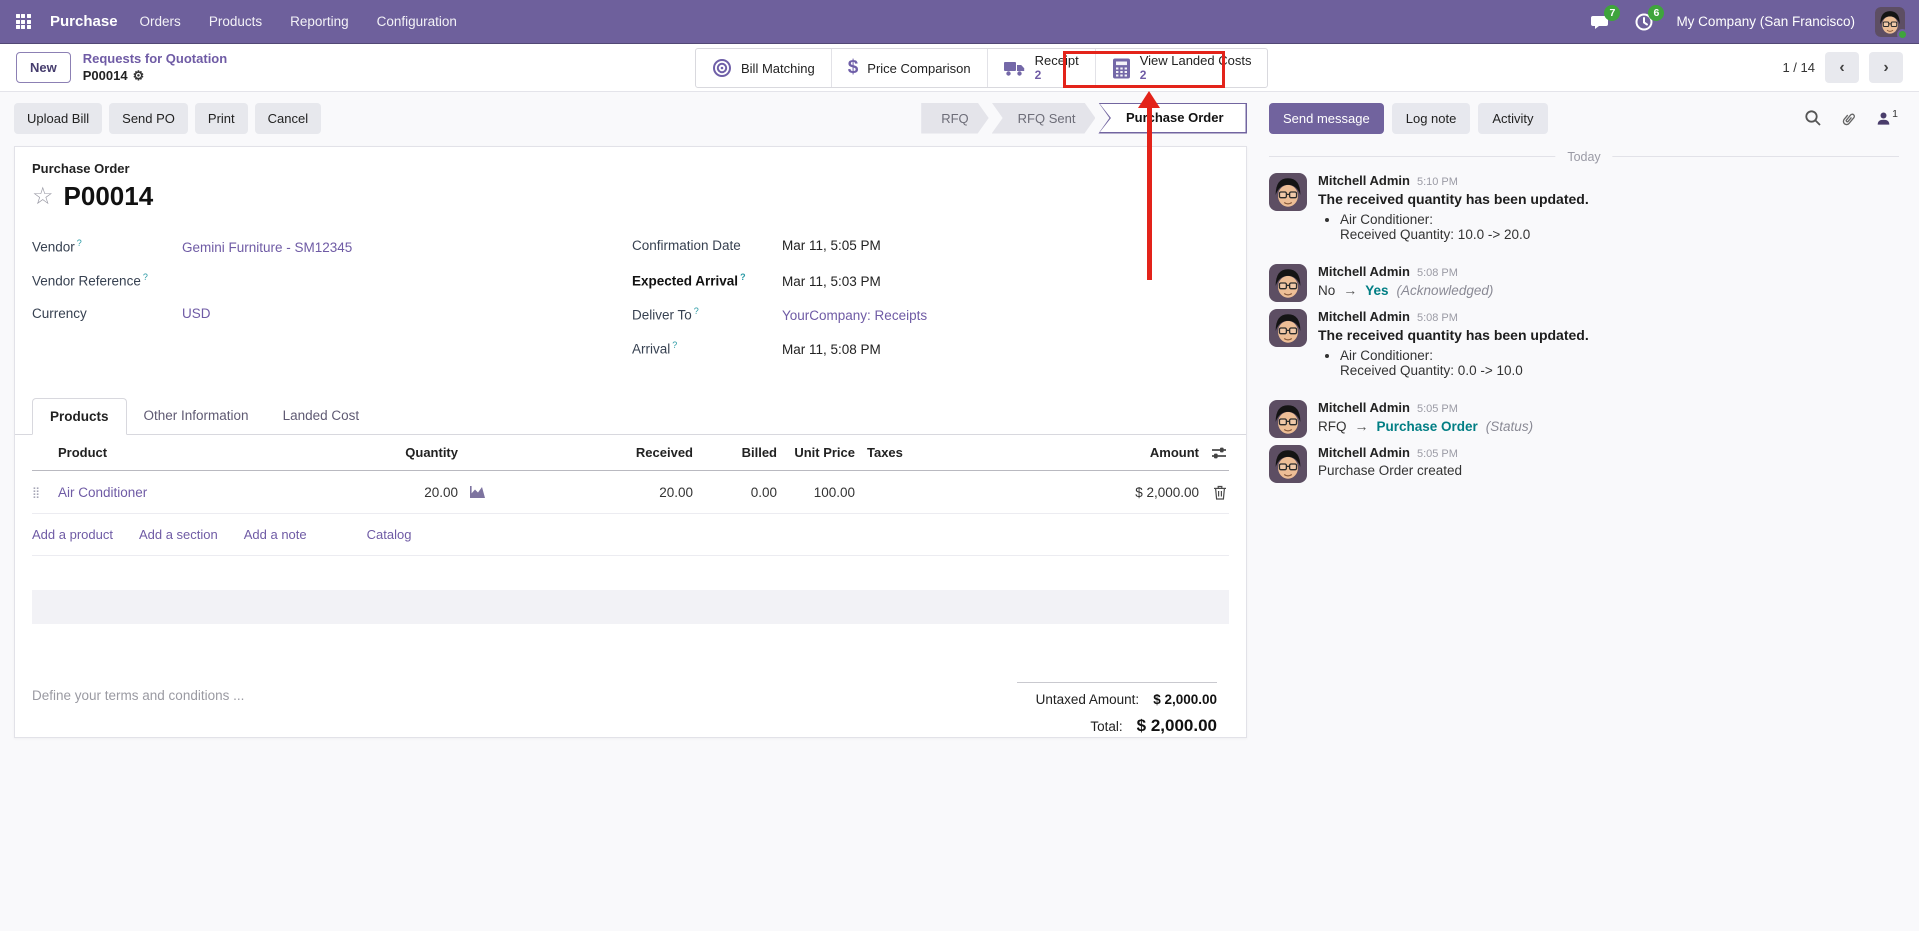  Describe the element at coordinates (1431, 118) in the screenshot. I see `log-note-button: Log note` at that location.